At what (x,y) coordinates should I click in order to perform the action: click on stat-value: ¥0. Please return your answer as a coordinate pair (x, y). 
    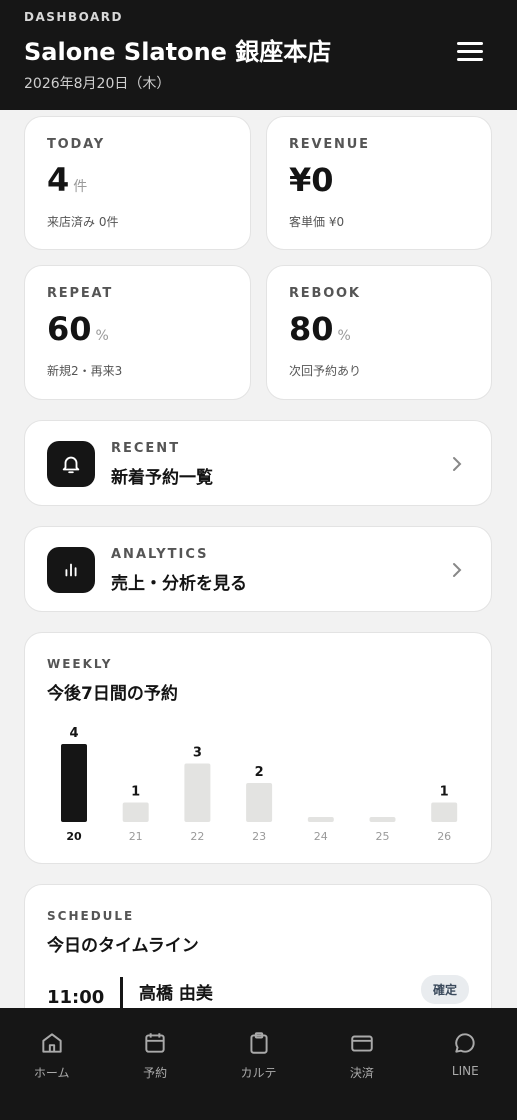
    Looking at the image, I should click on (313, 180).